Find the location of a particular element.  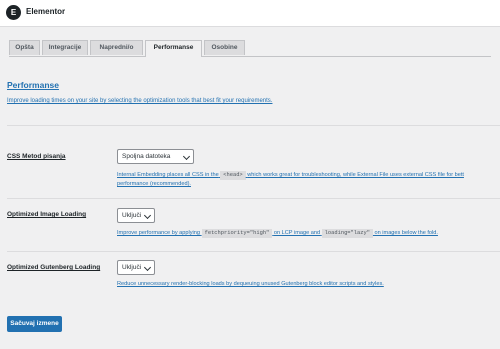

image-help-text-2: on LCP image and is located at coordinates (297, 233).